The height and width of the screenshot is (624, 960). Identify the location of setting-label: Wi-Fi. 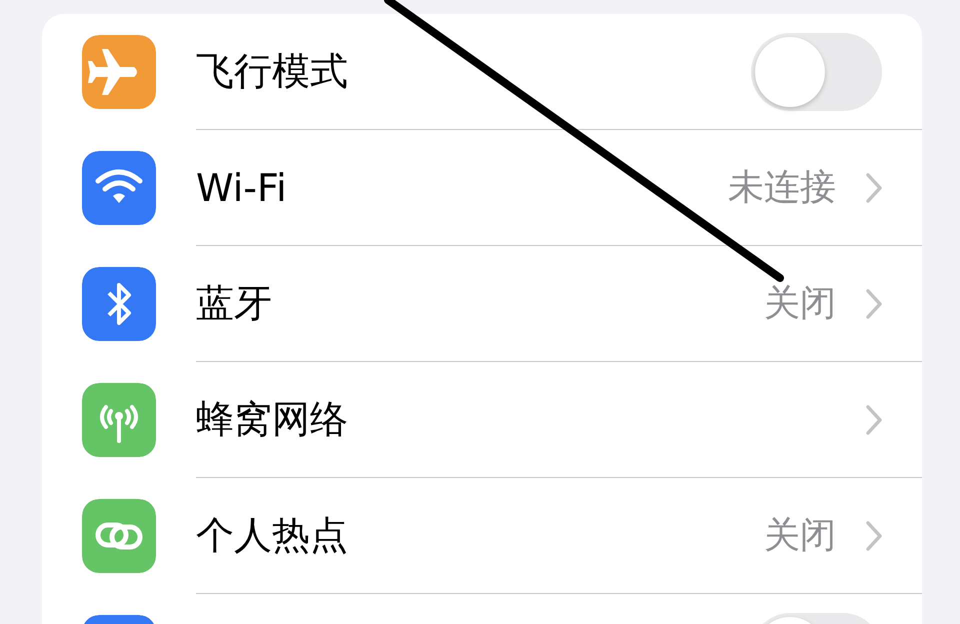
(242, 188).